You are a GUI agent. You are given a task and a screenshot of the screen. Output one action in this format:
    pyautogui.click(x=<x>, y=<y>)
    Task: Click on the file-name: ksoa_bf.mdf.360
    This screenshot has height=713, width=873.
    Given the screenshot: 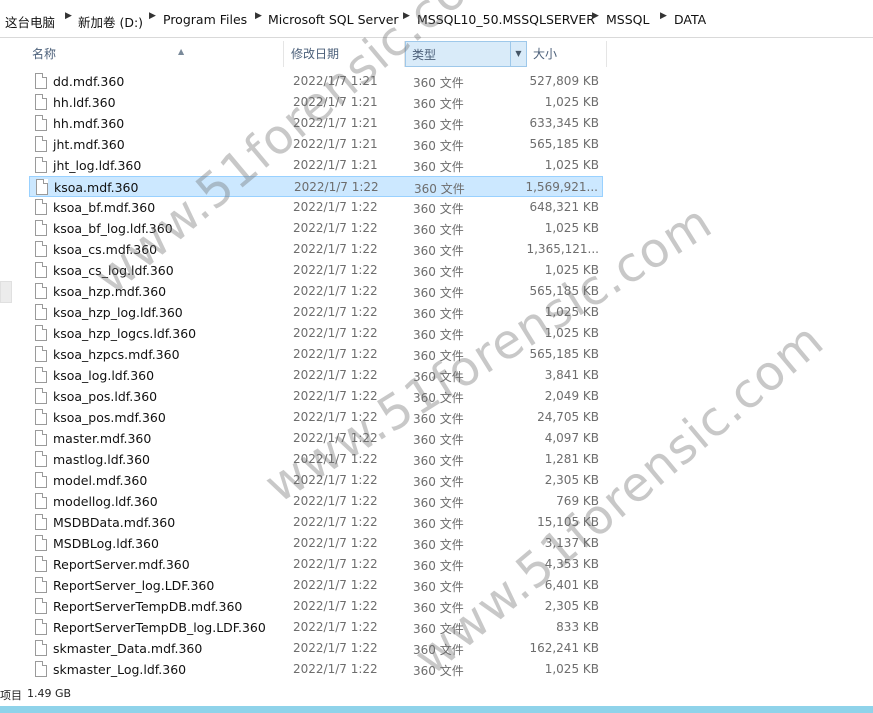 What is the action you would take?
    pyautogui.click(x=104, y=207)
    